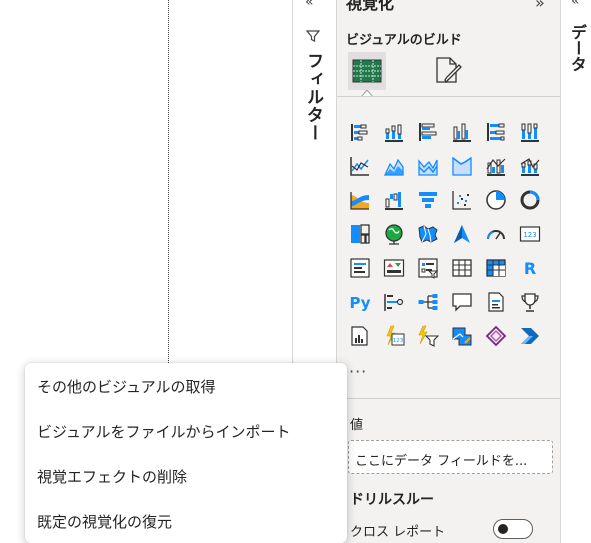 This screenshot has height=543, width=591. I want to click on shape-map-icon, so click(461, 336).